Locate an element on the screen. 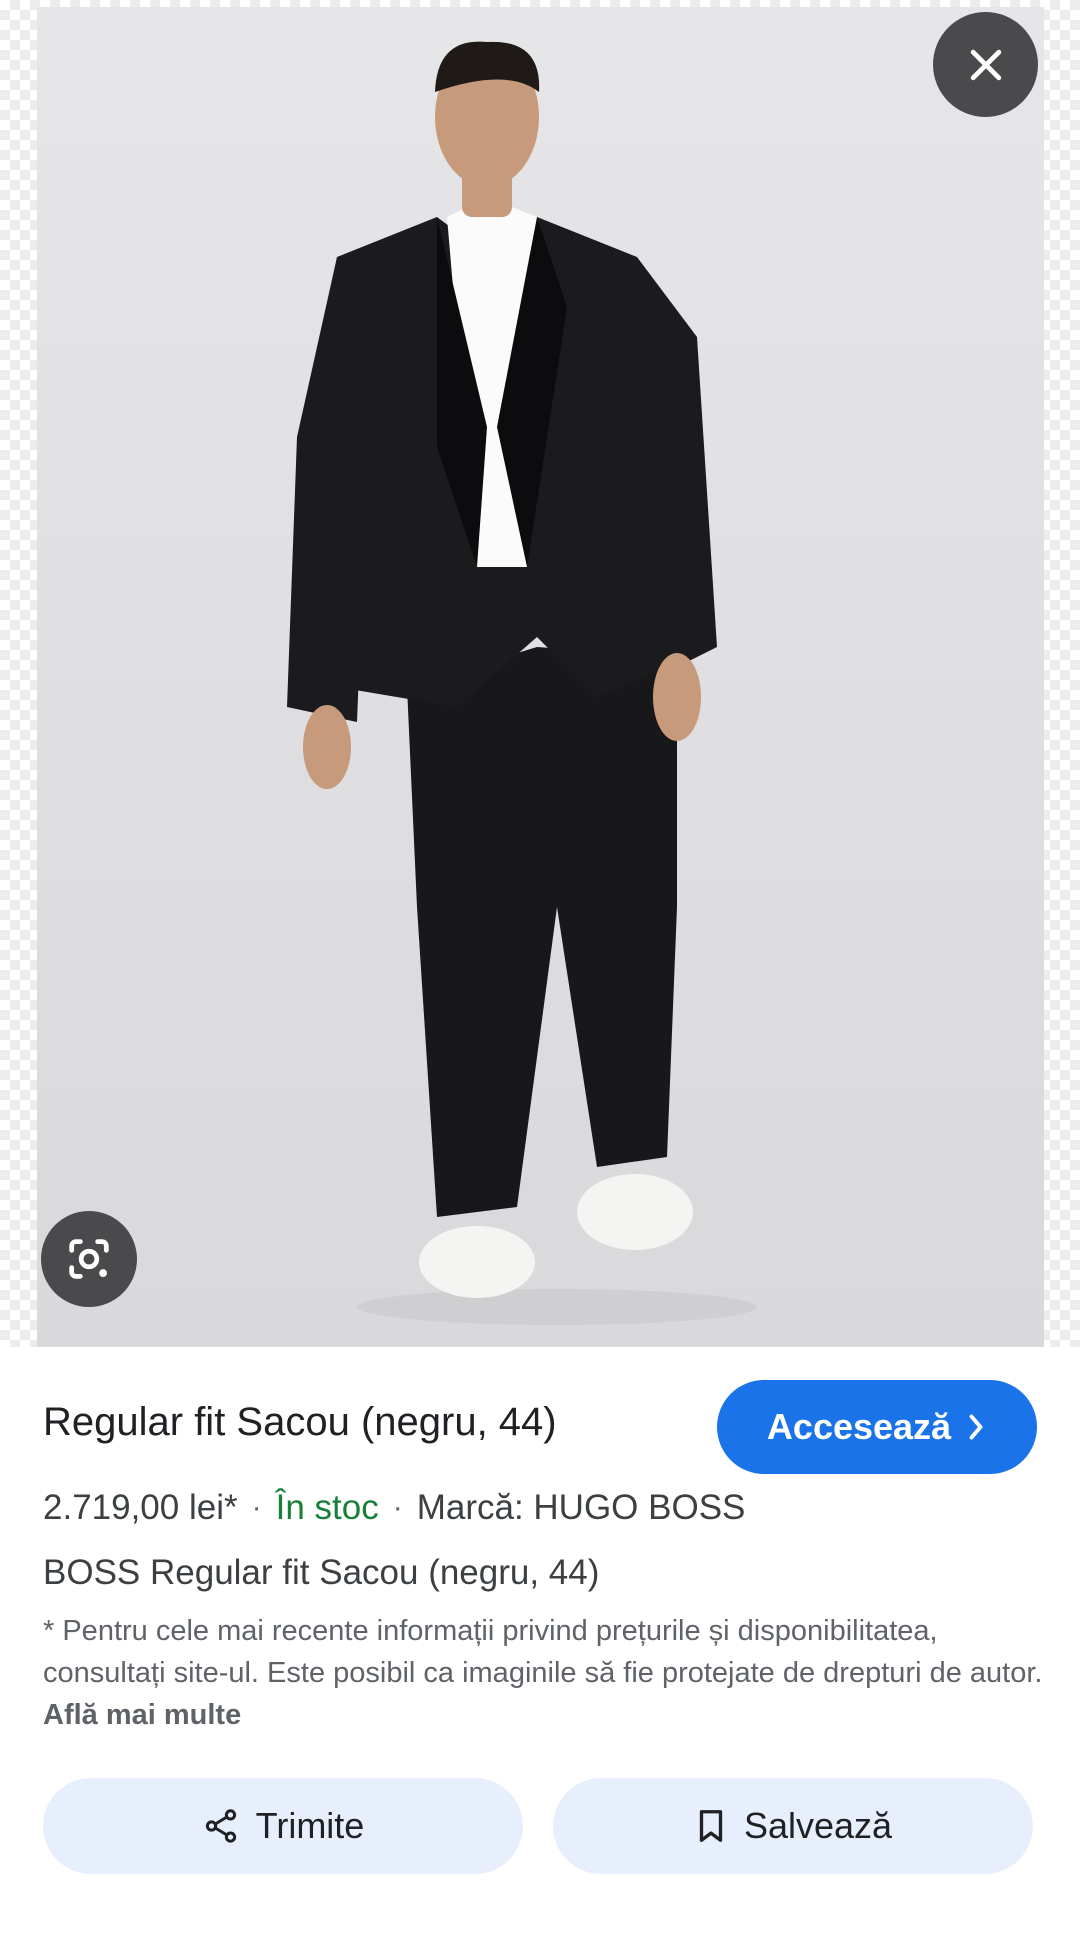 The width and height of the screenshot is (1080, 1935). bookmark-icon is located at coordinates (711, 1826).